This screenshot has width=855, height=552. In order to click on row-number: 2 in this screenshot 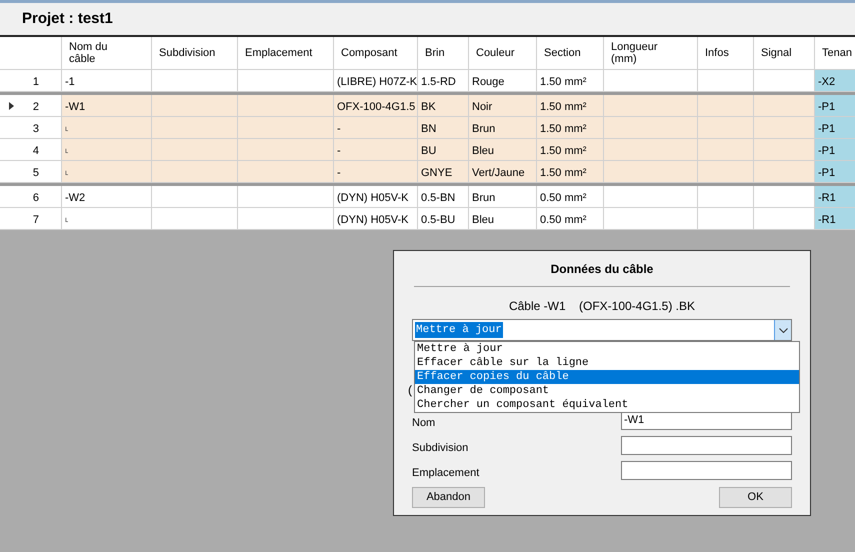, I will do `click(35, 107)`.